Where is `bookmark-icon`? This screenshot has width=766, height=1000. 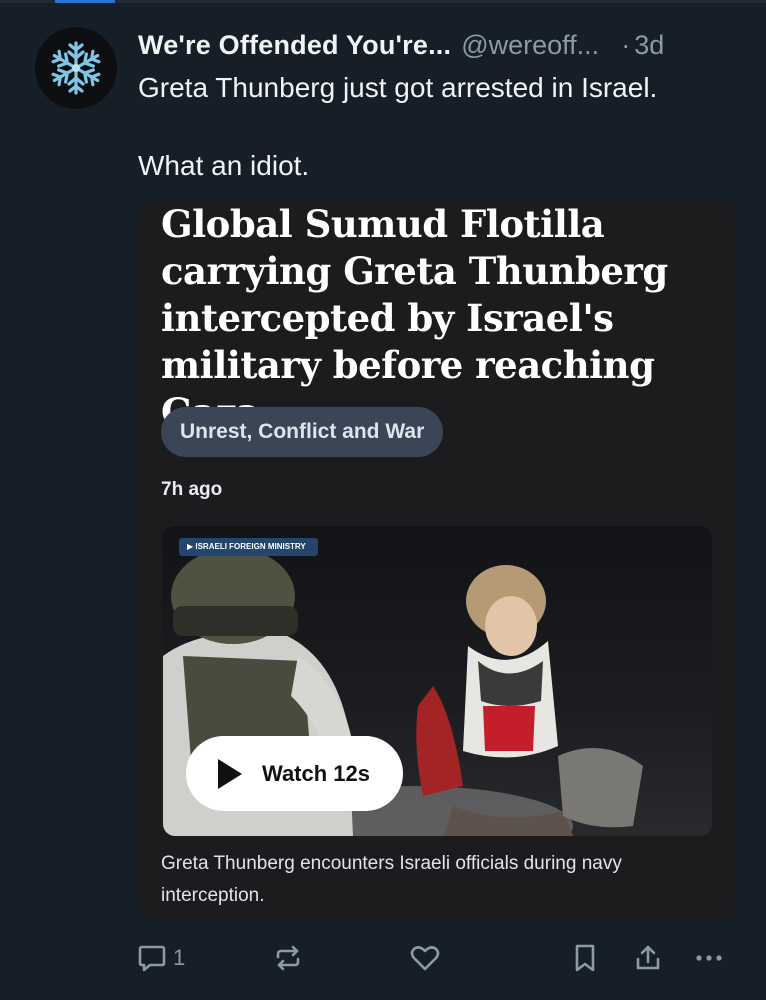 bookmark-icon is located at coordinates (585, 958).